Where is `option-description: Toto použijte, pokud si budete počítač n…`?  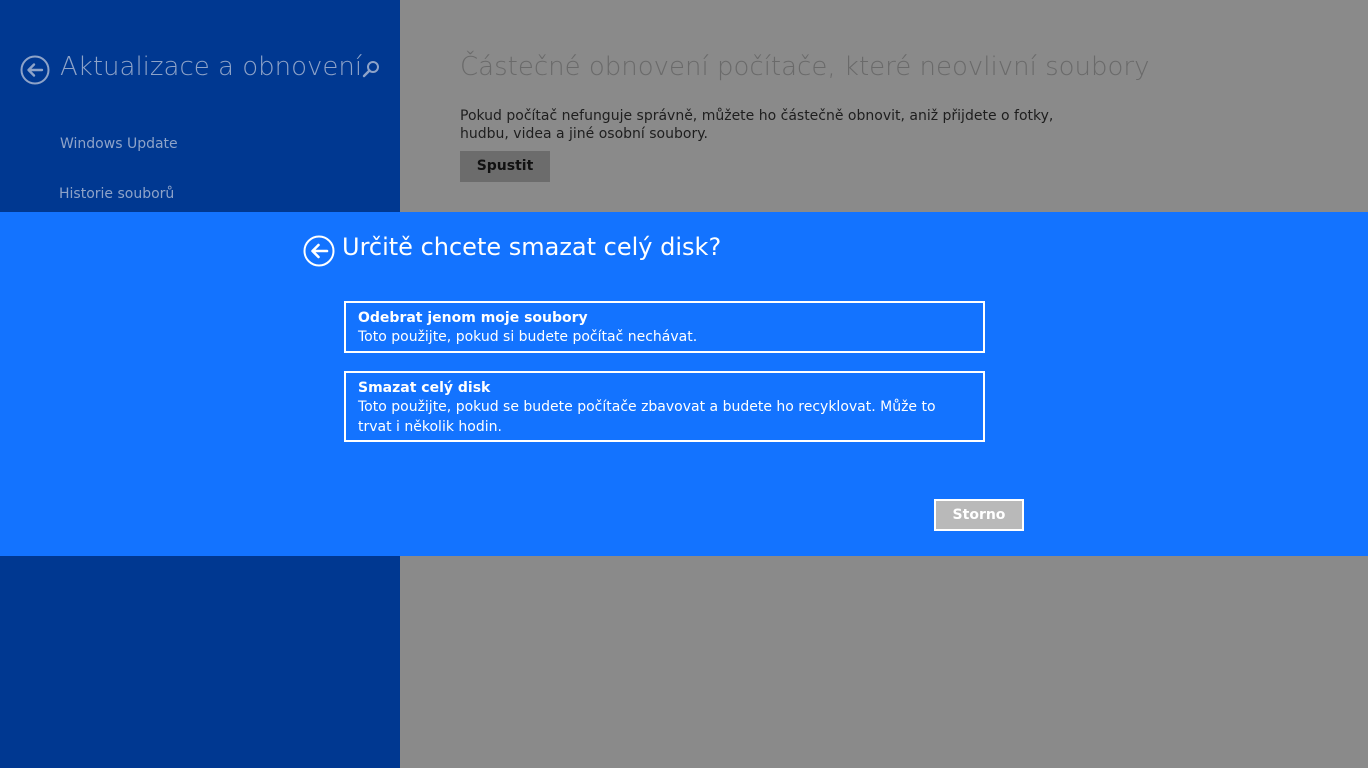
option-description: Toto použijte, pokud si budete počítač n… is located at coordinates (528, 337).